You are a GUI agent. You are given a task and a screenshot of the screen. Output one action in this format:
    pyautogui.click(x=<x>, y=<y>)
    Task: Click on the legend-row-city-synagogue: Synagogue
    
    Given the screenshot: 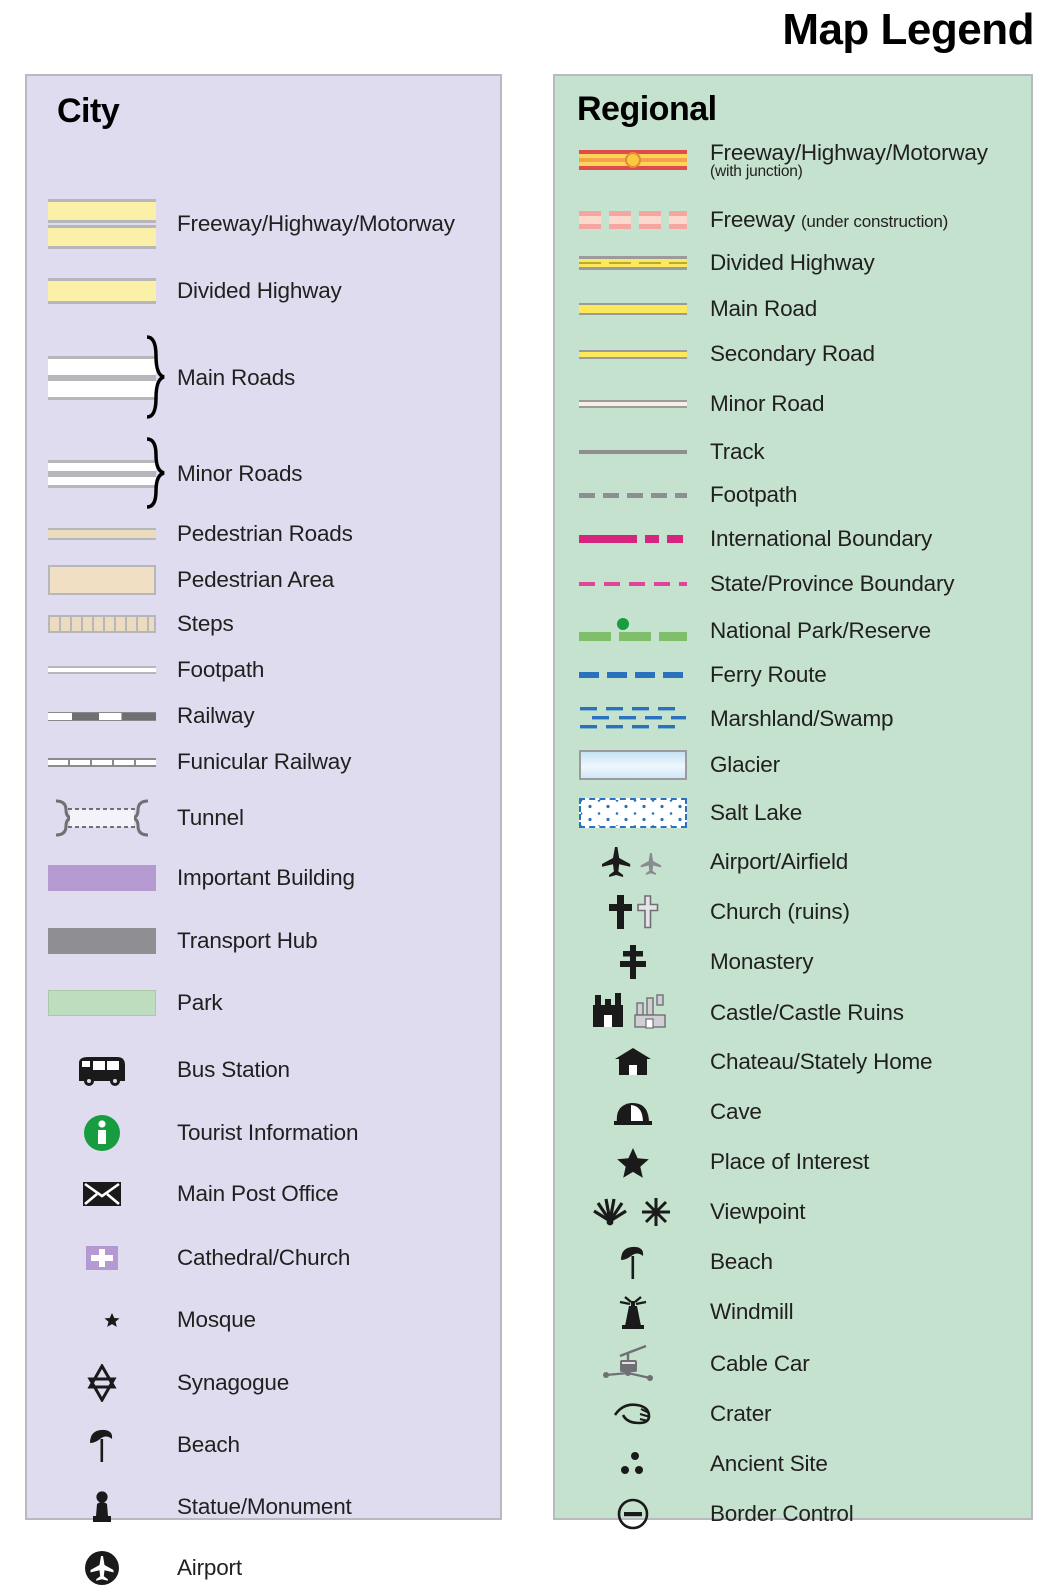 What is the action you would take?
    pyautogui.click(x=263, y=1383)
    